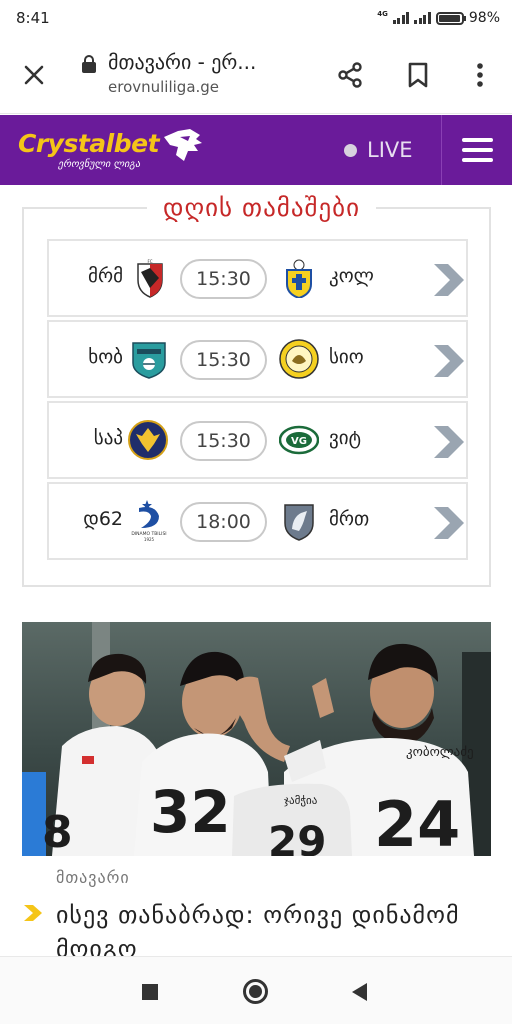 The height and width of the screenshot is (1024, 512). Describe the element at coordinates (299, 359) in the screenshot. I see `round-yellow-logo-icon` at that location.